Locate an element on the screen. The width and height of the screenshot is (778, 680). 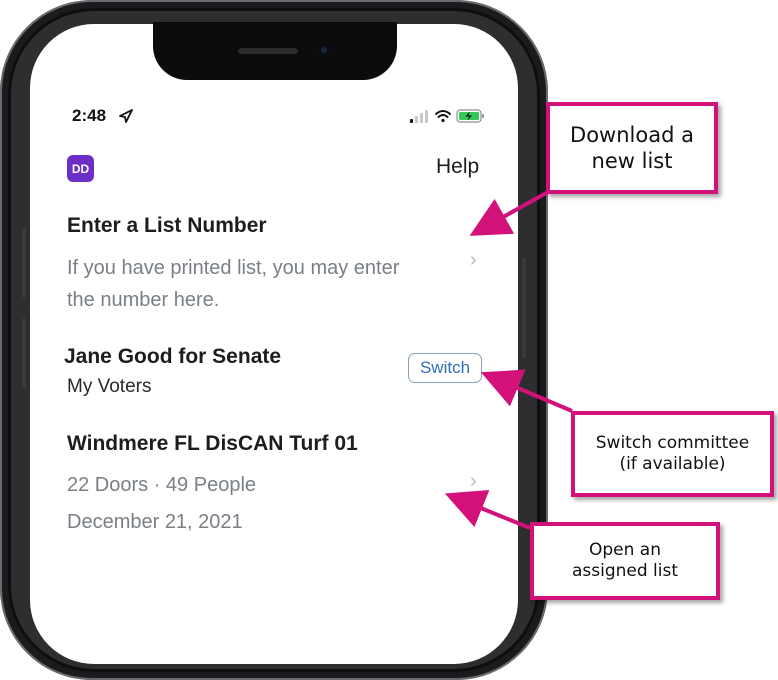
open-arrow is located at coordinates (487, 509).